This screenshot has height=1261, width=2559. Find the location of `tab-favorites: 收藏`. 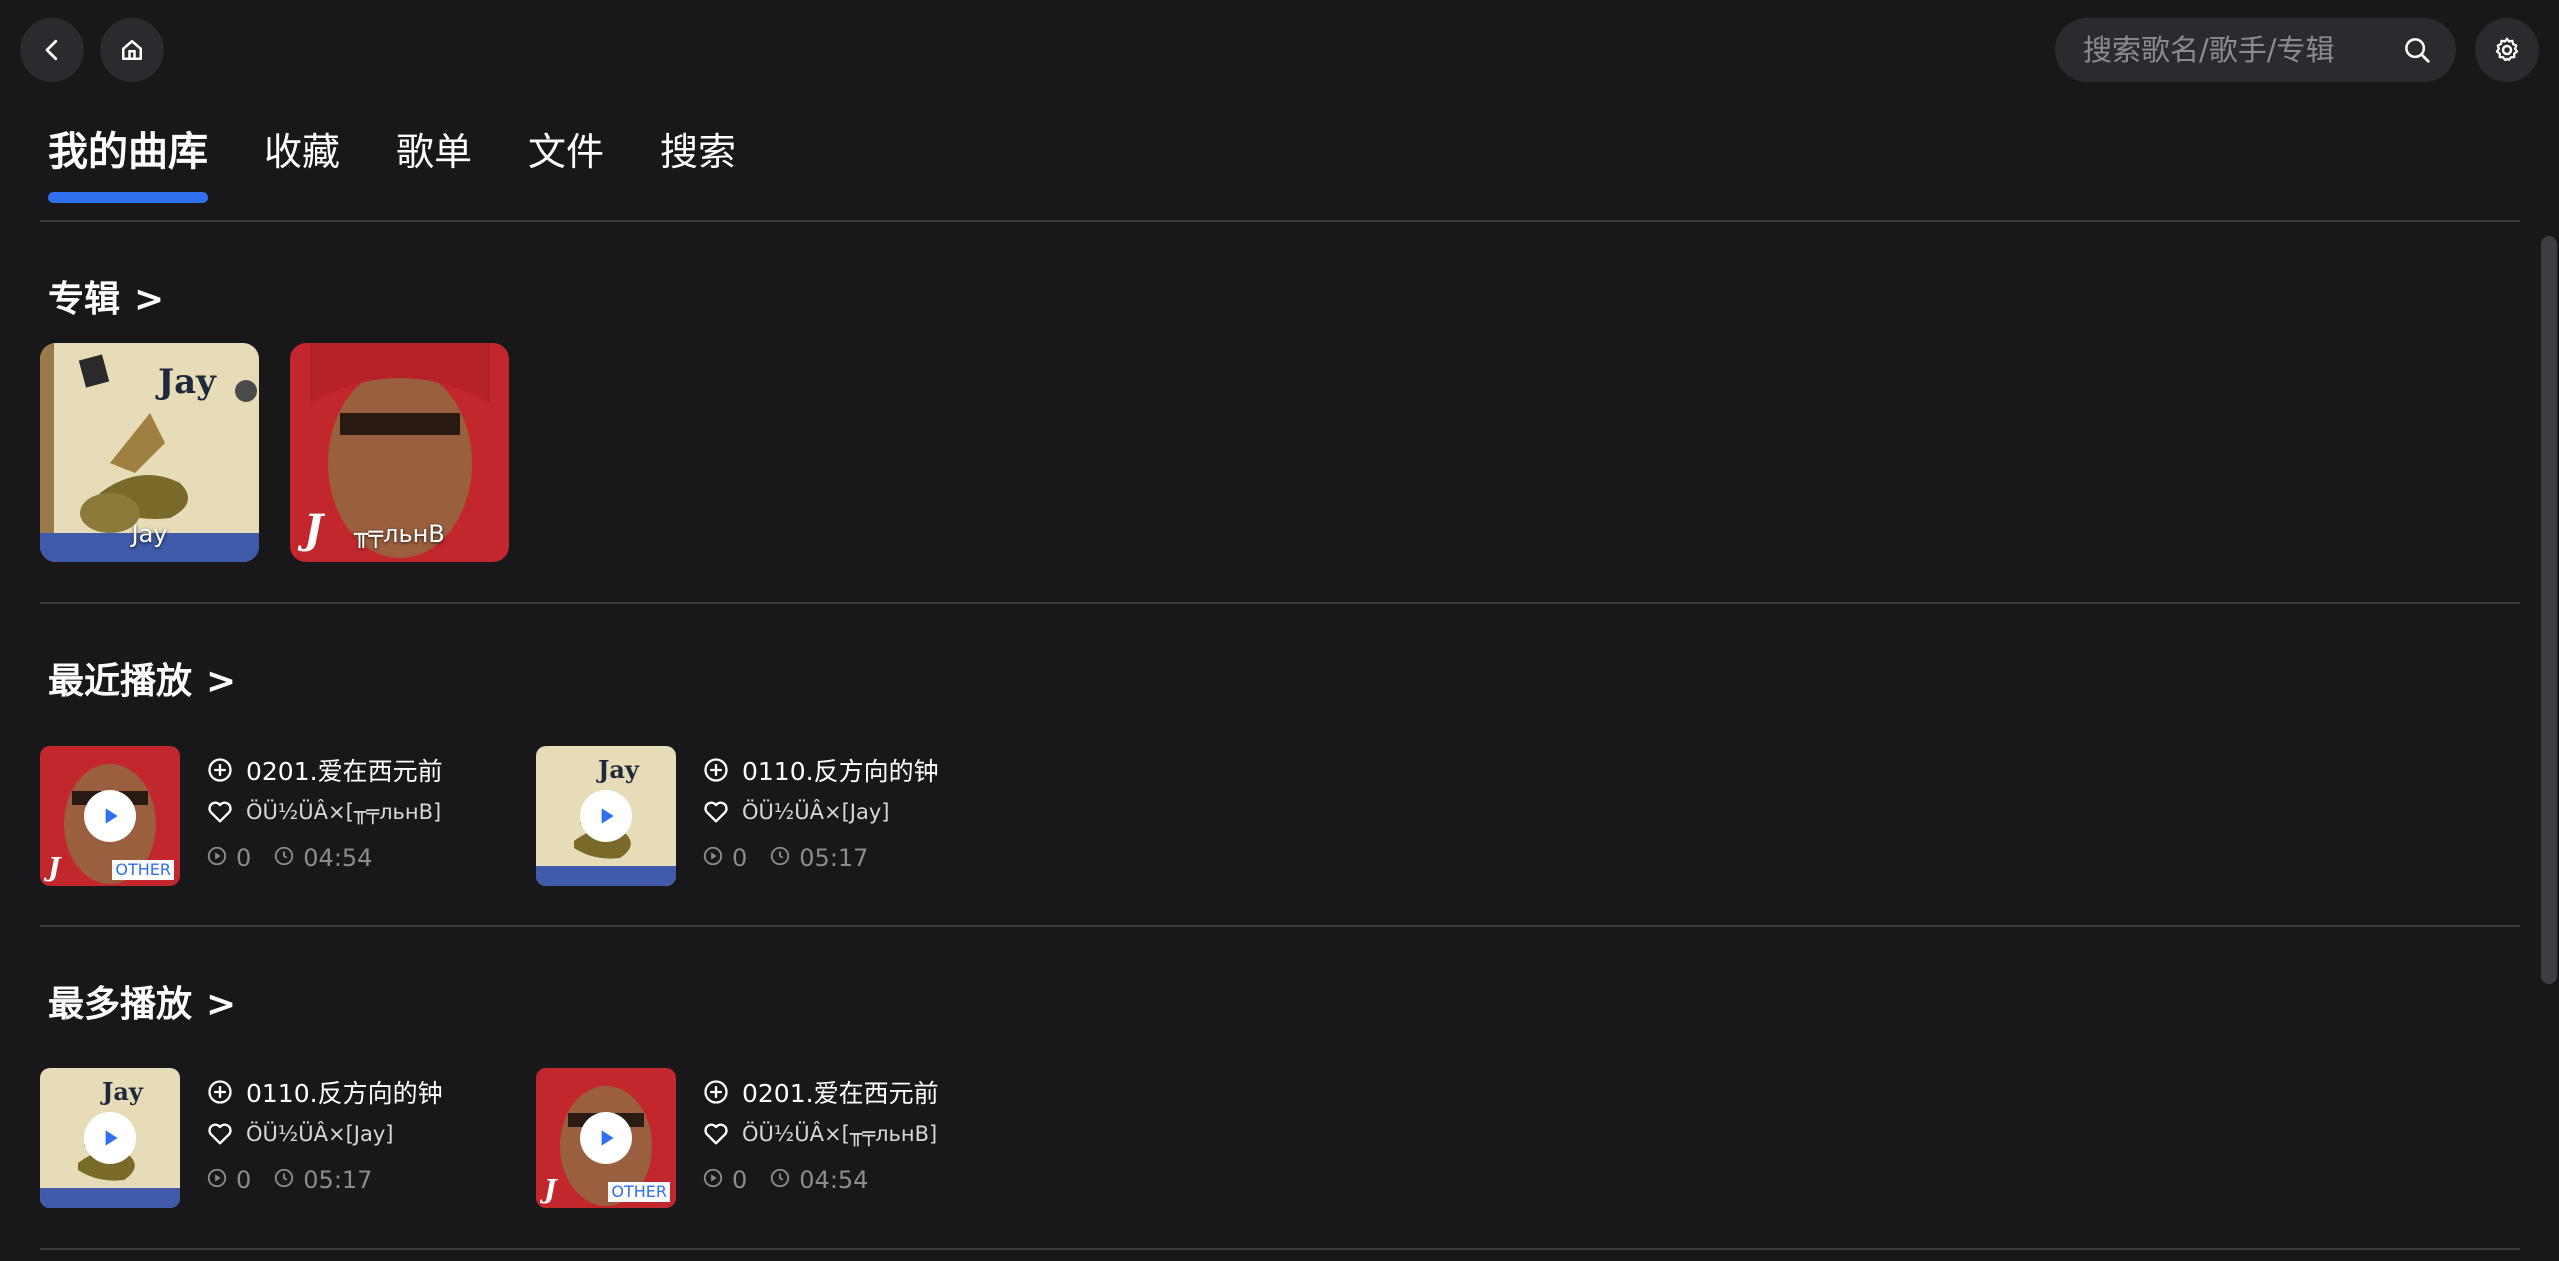

tab-favorites: 收藏 is located at coordinates (302, 152).